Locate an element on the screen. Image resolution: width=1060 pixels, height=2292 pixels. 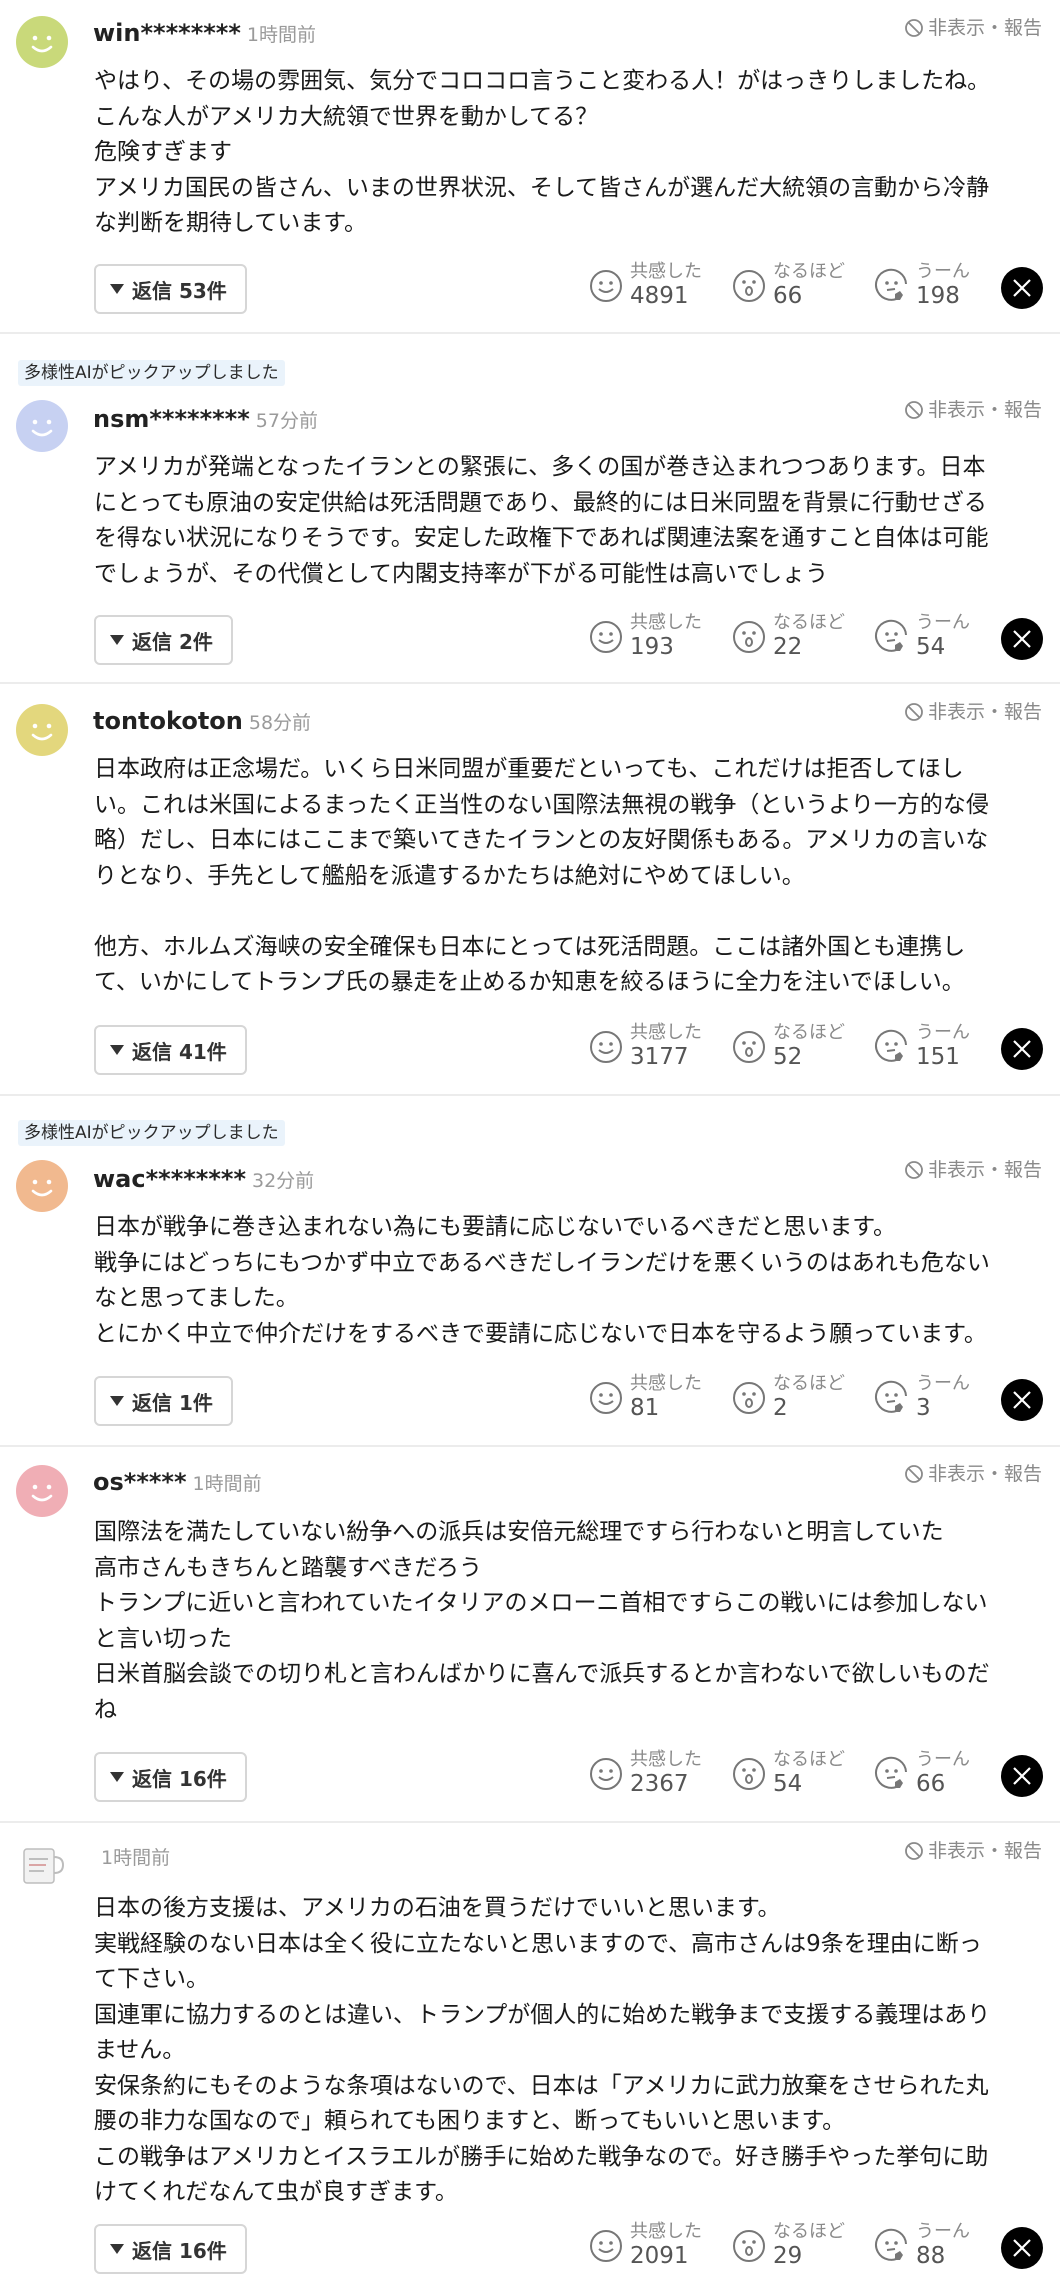
reaction-bar: 共感した 3177 なるほど 52 うーん 151 is located at coordinates (802, 1046).